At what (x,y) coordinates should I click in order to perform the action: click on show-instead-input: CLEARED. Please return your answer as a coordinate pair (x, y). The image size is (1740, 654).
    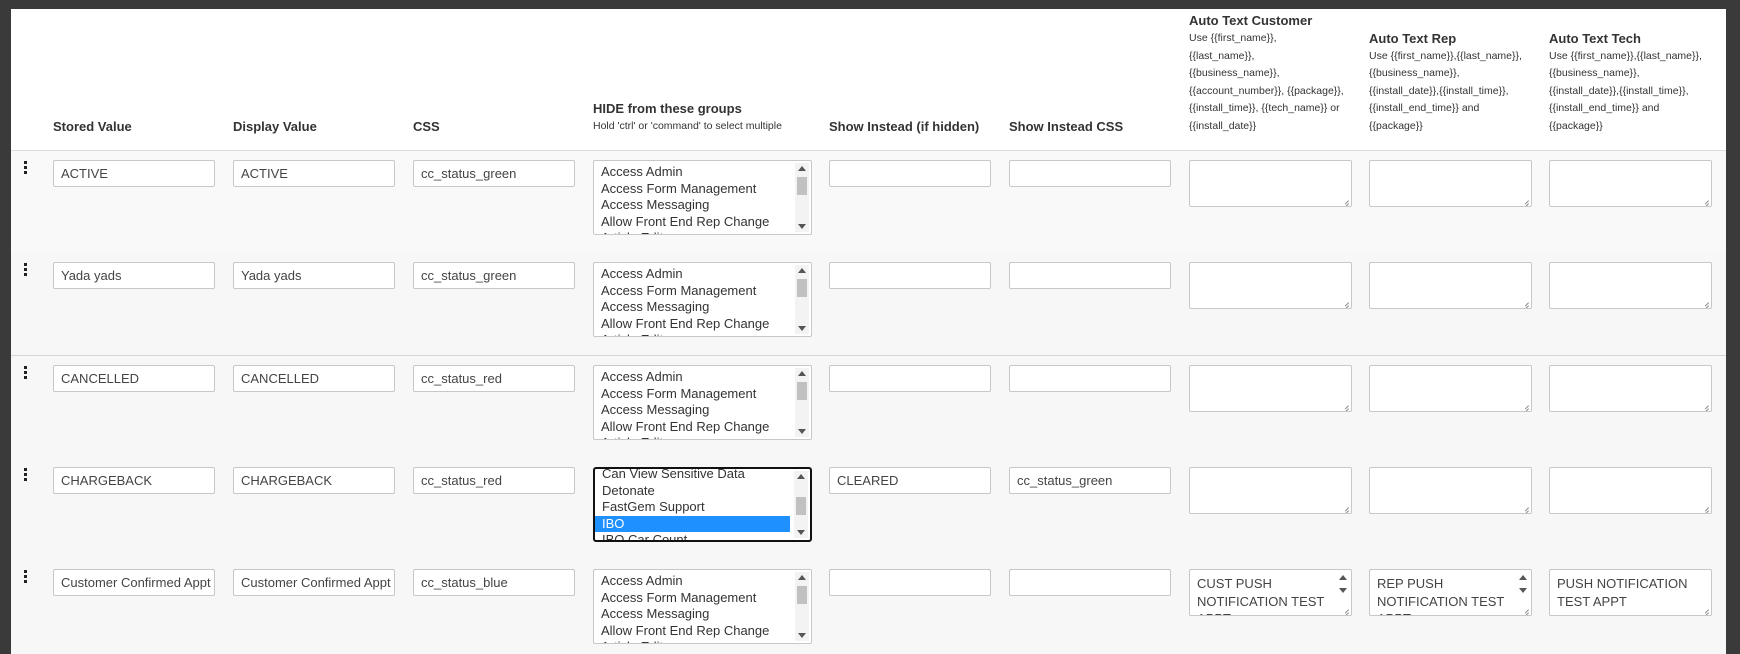
    Looking at the image, I should click on (910, 480).